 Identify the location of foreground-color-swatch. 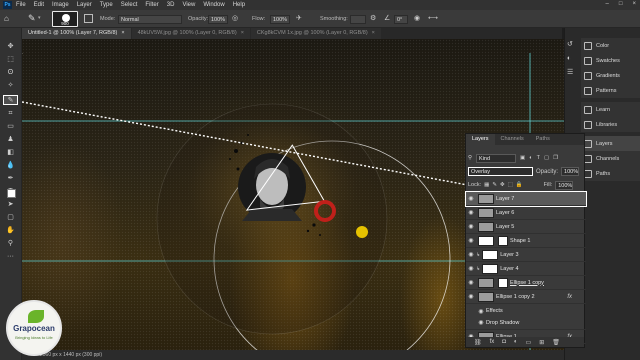
(11, 193).